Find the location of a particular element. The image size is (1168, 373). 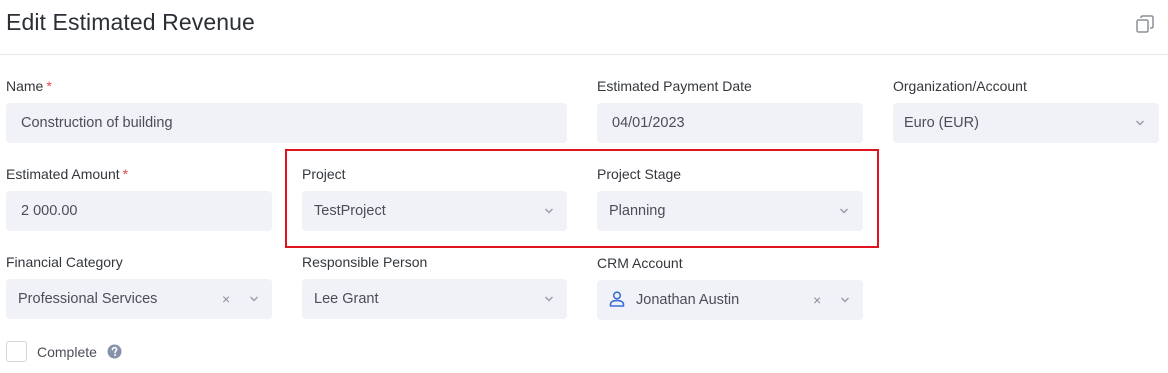

estimated-payment-date-label: Estimated Payment Date is located at coordinates (674, 86).